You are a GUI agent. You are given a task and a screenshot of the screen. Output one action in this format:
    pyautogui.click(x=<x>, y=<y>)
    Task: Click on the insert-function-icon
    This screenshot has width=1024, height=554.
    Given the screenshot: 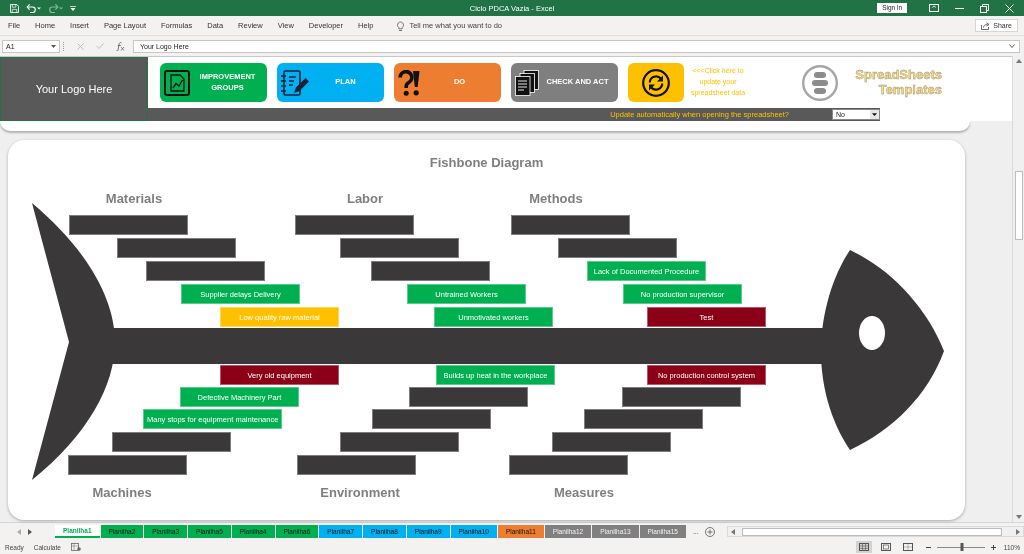 What is the action you would take?
    pyautogui.click(x=120, y=46)
    